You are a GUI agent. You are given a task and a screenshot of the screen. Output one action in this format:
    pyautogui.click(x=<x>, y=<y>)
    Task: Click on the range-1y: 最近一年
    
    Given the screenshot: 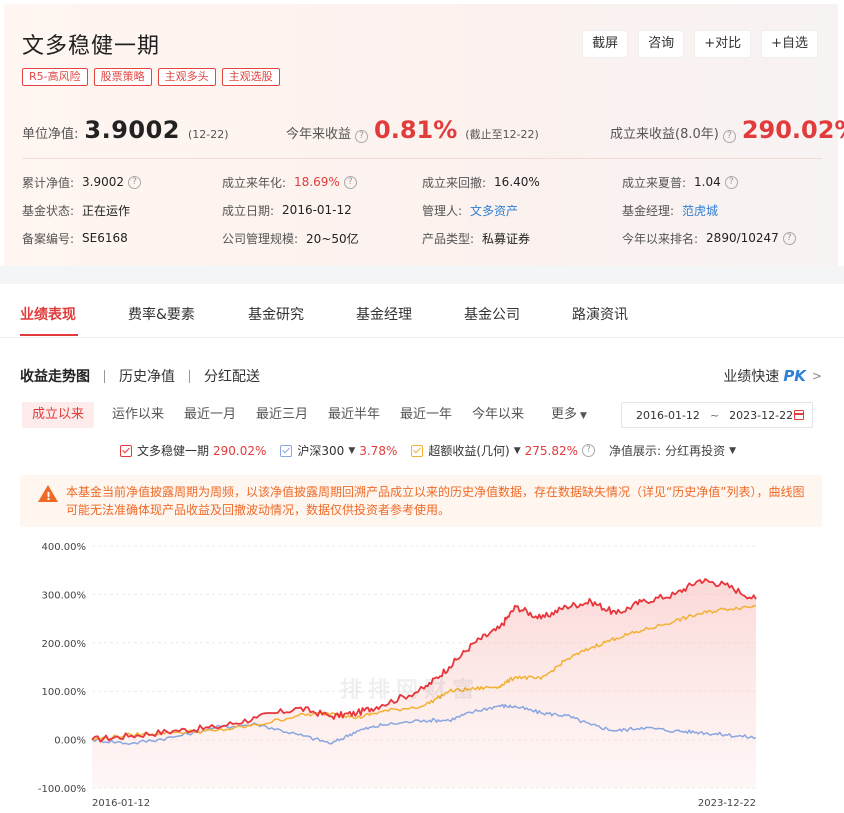 What is the action you would take?
    pyautogui.click(x=426, y=415)
    